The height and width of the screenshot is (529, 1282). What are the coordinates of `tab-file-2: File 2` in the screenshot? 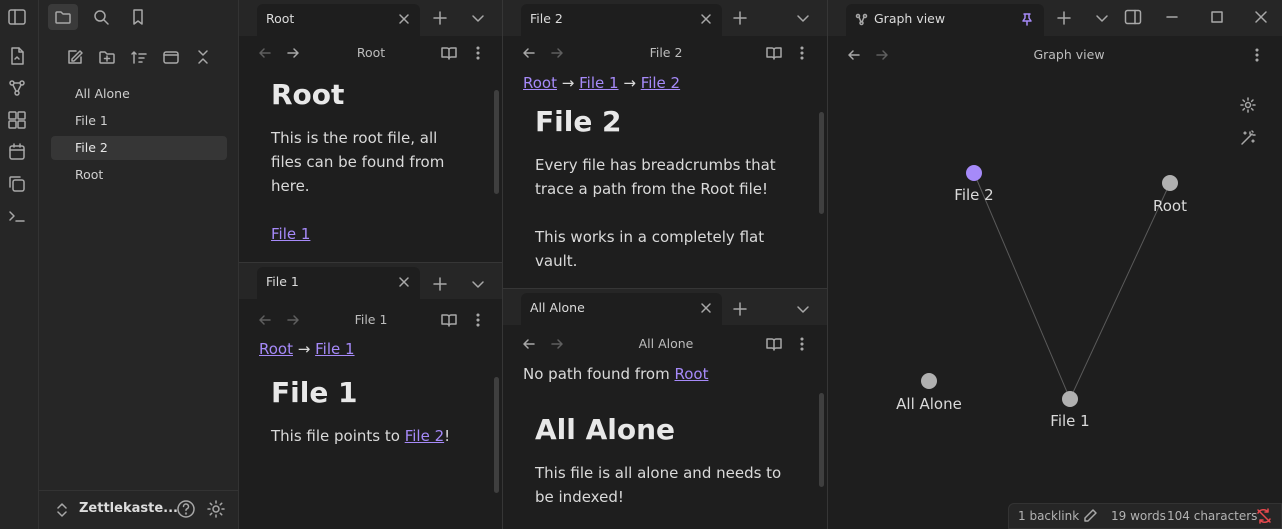 It's located at (621, 20).